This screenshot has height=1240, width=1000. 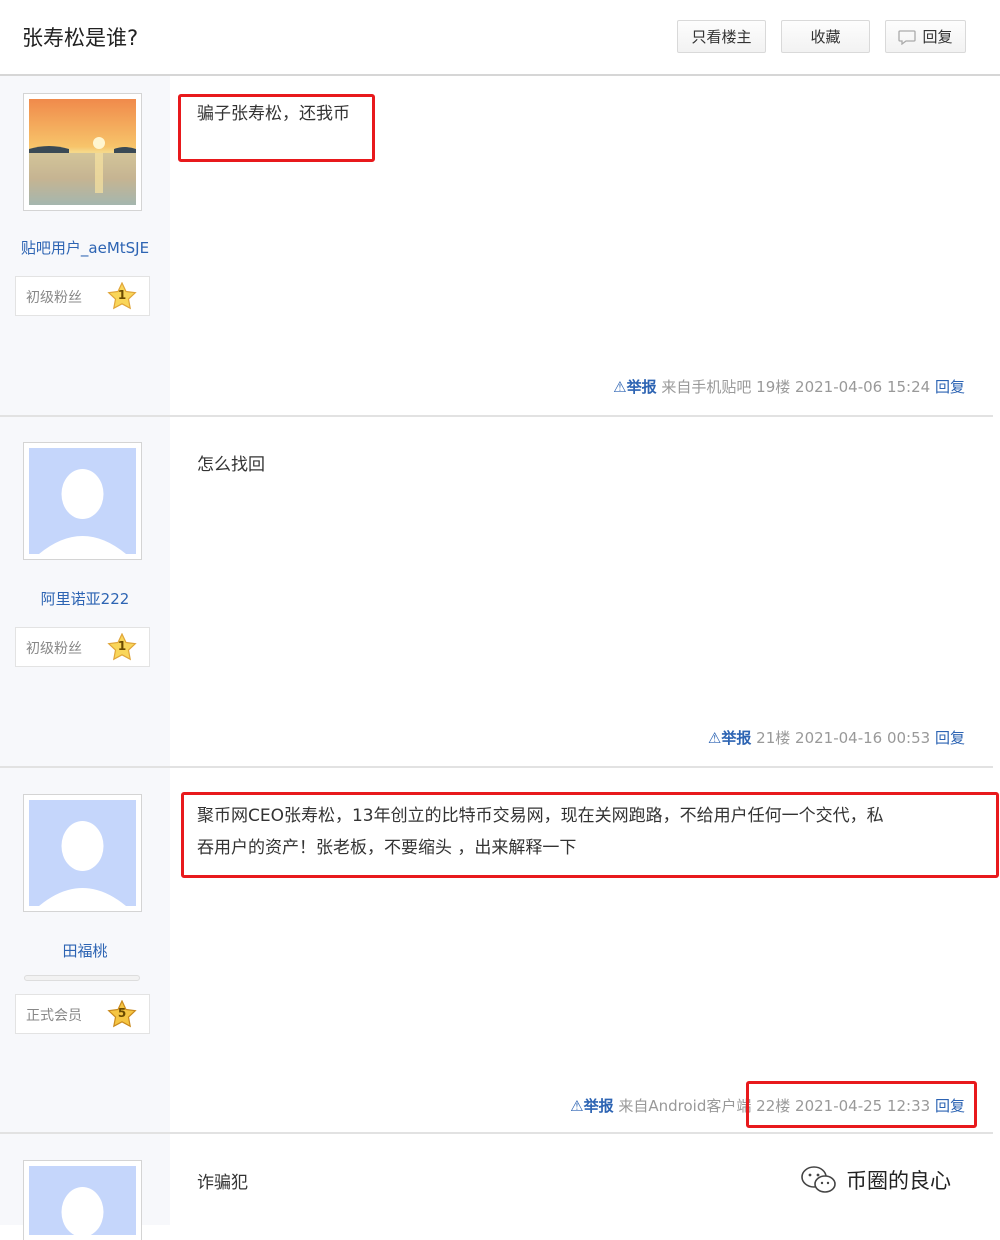 I want to click on username-link: 田福桃, so click(x=85, y=950).